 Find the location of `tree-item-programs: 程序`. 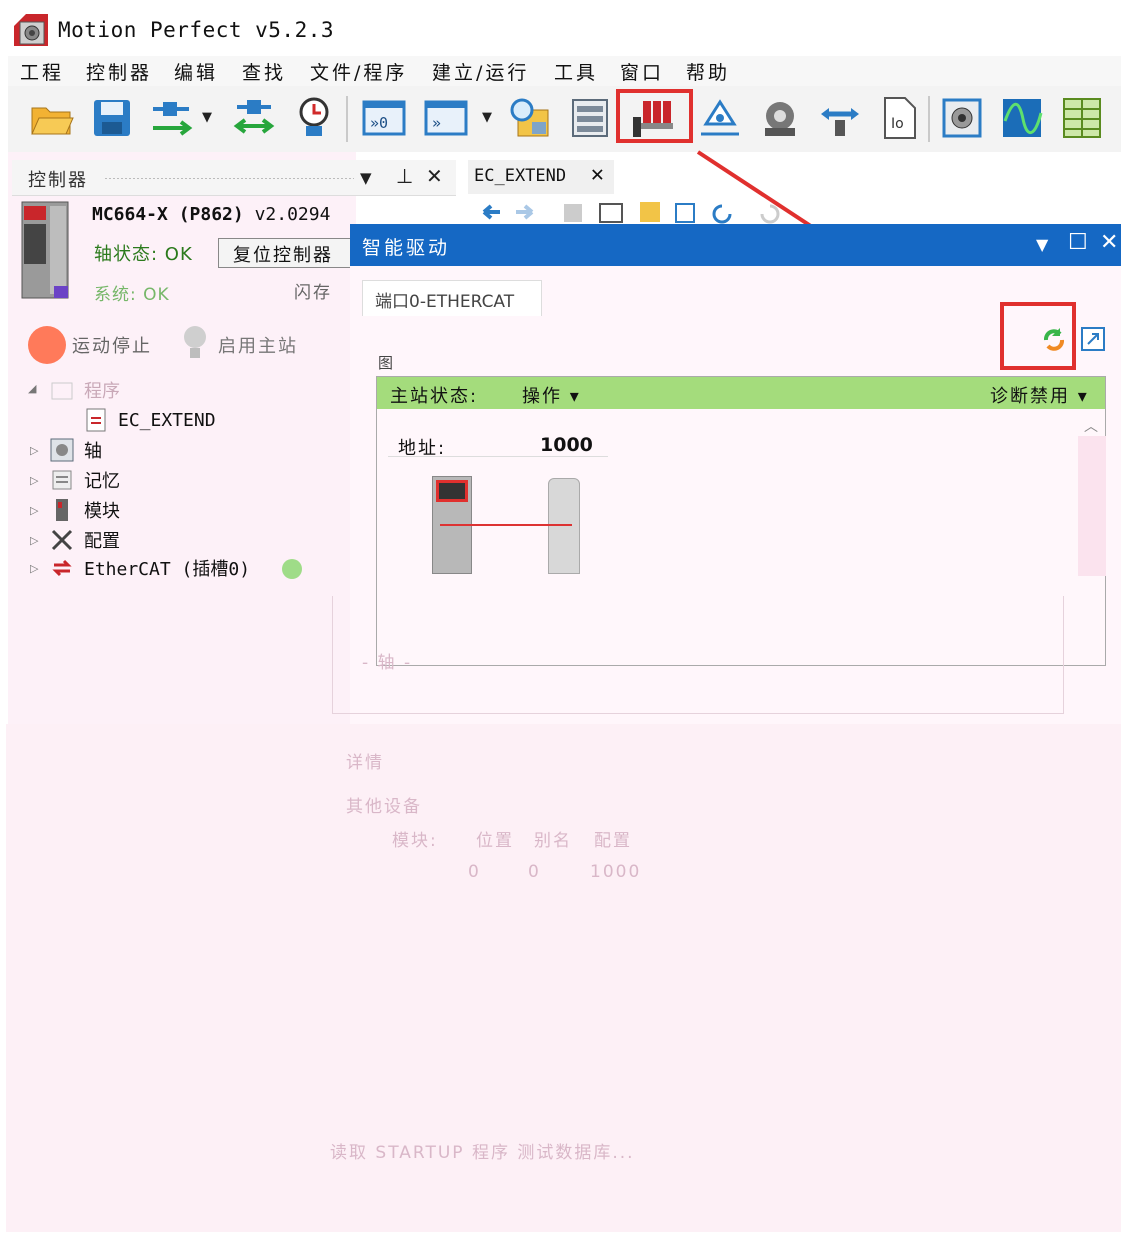

tree-item-programs: 程序 is located at coordinates (85, 390).